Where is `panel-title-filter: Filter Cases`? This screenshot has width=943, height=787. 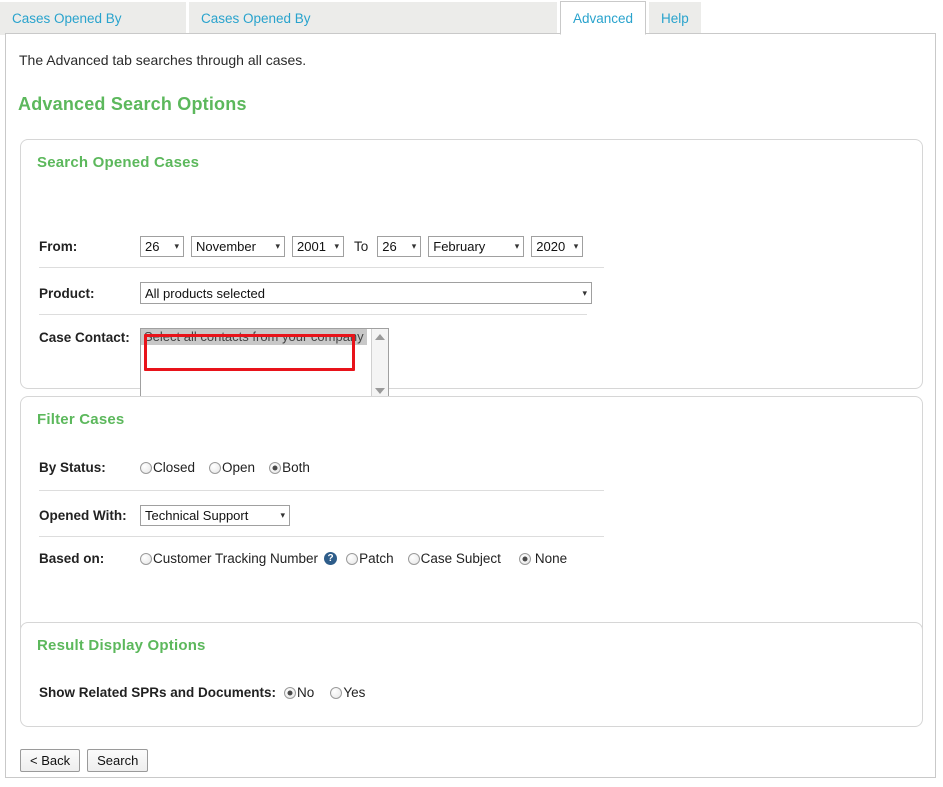 panel-title-filter: Filter Cases is located at coordinates (81, 419).